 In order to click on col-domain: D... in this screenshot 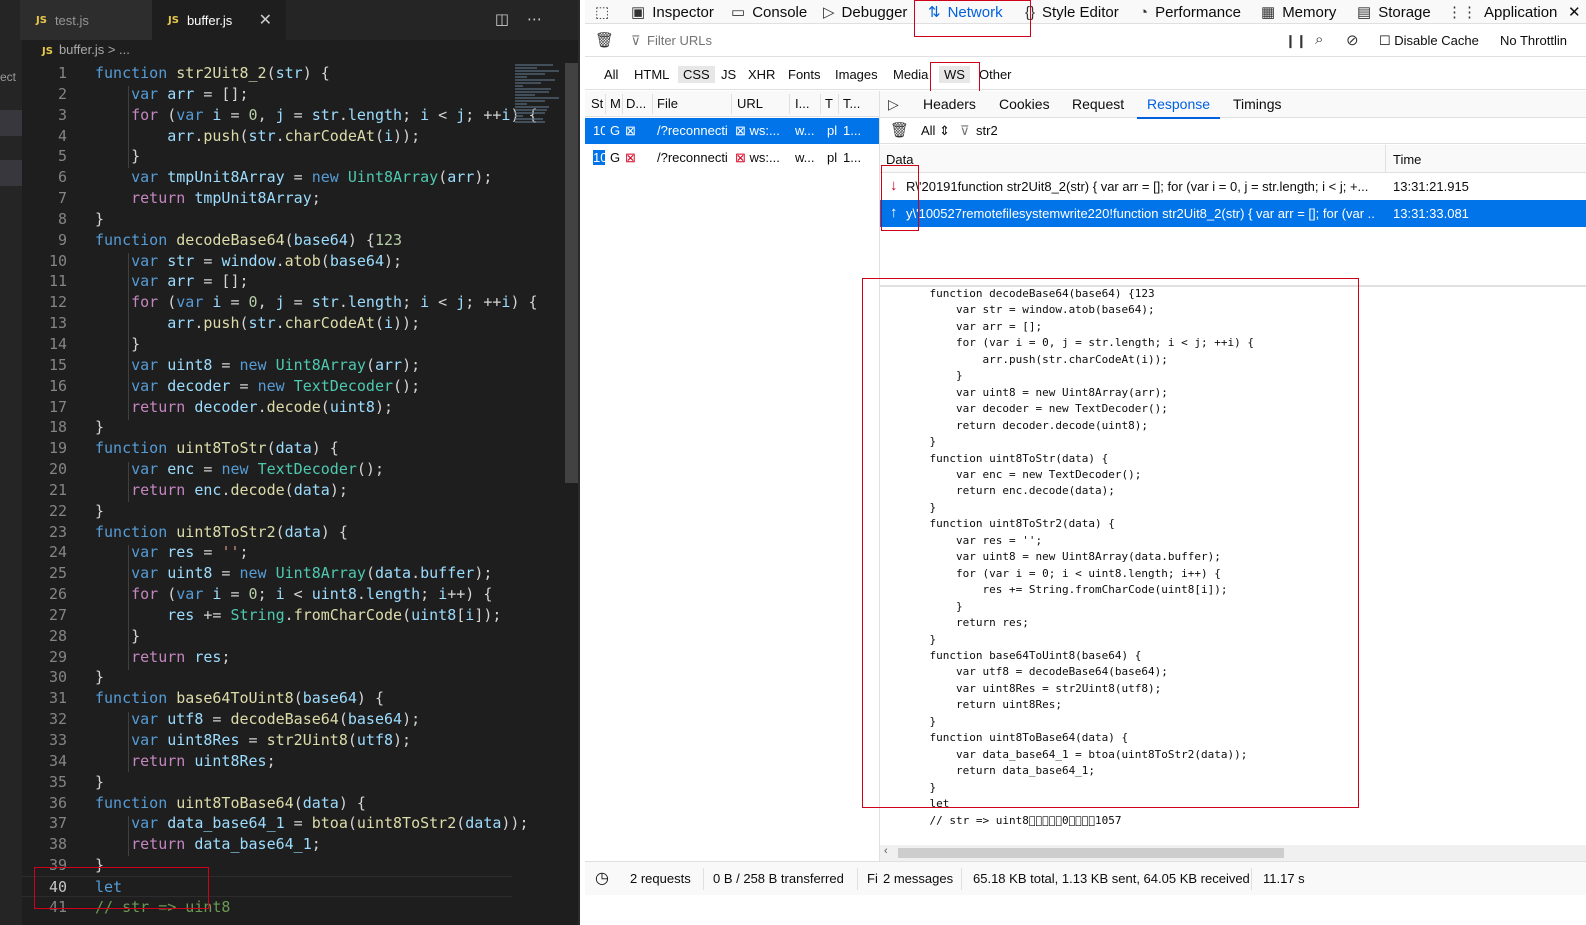, I will do `click(638, 103)`.